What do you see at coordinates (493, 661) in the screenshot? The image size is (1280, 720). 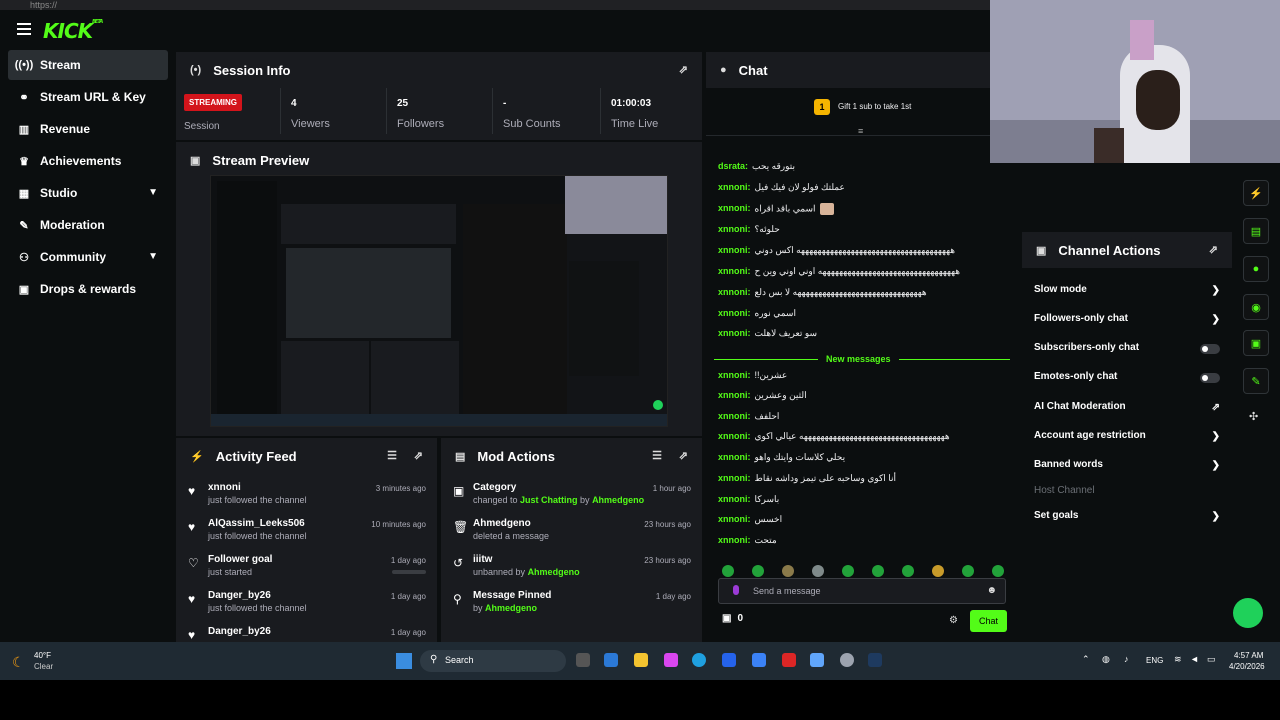 I see `taskbar-search: ⚲ Search` at bounding box center [493, 661].